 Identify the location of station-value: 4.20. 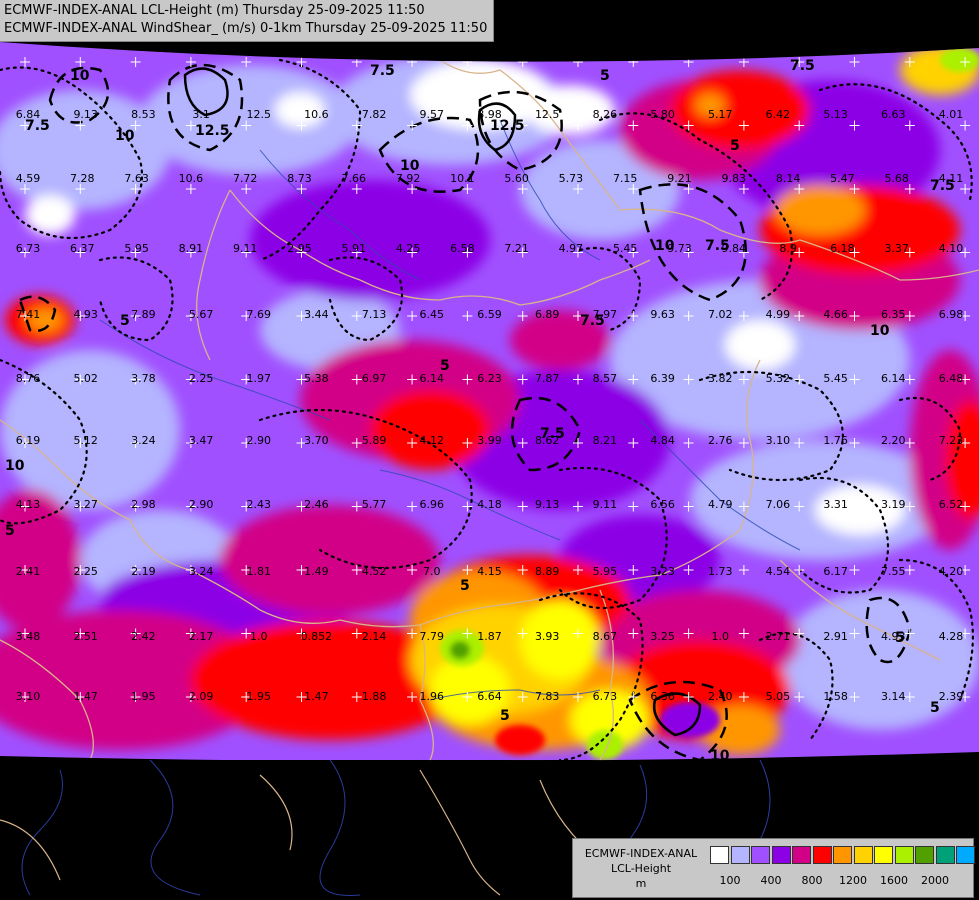
(951, 571).